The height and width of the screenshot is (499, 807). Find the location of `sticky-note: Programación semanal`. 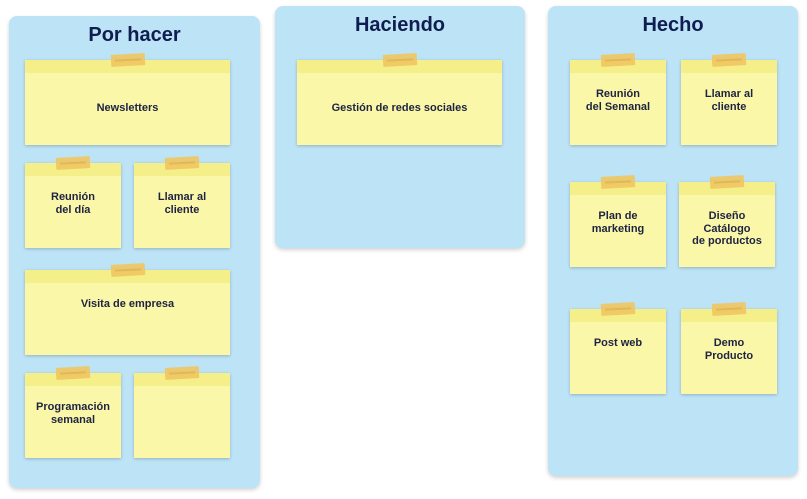

sticky-note: Programación semanal is located at coordinates (73, 412).